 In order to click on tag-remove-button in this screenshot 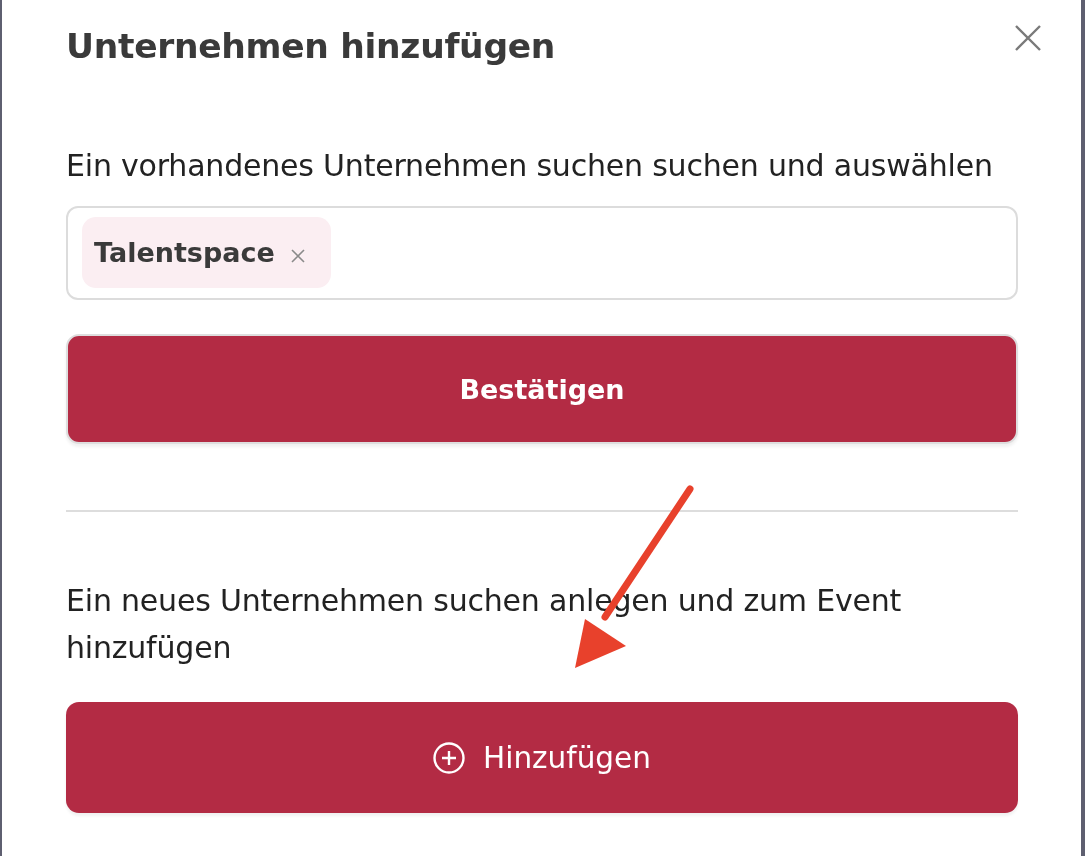, I will do `click(297, 255)`.